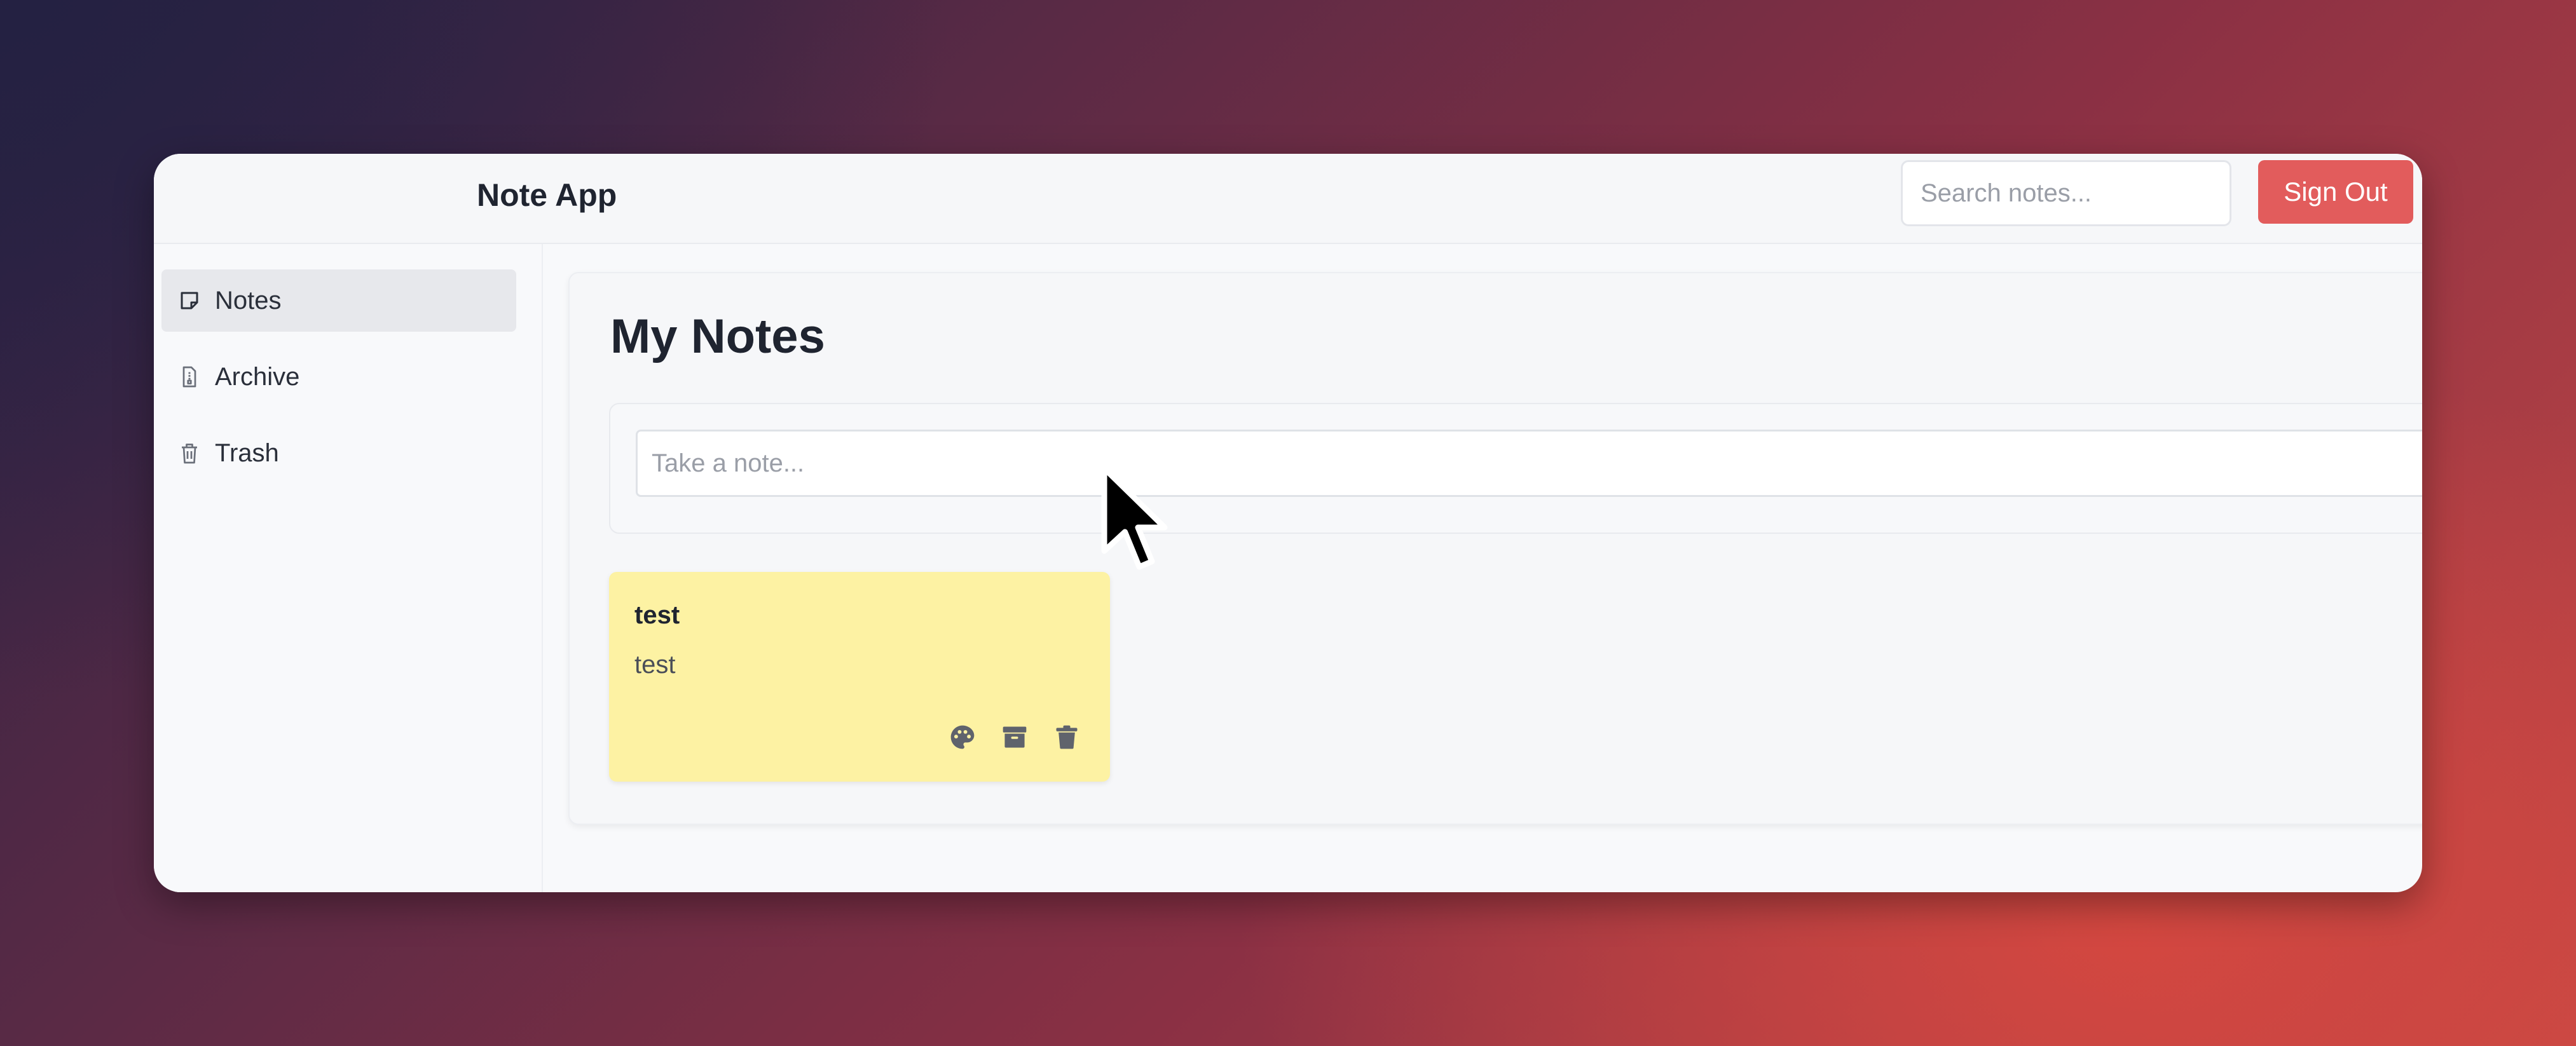  What do you see at coordinates (859, 677) in the screenshot?
I see `note-card: test test` at bounding box center [859, 677].